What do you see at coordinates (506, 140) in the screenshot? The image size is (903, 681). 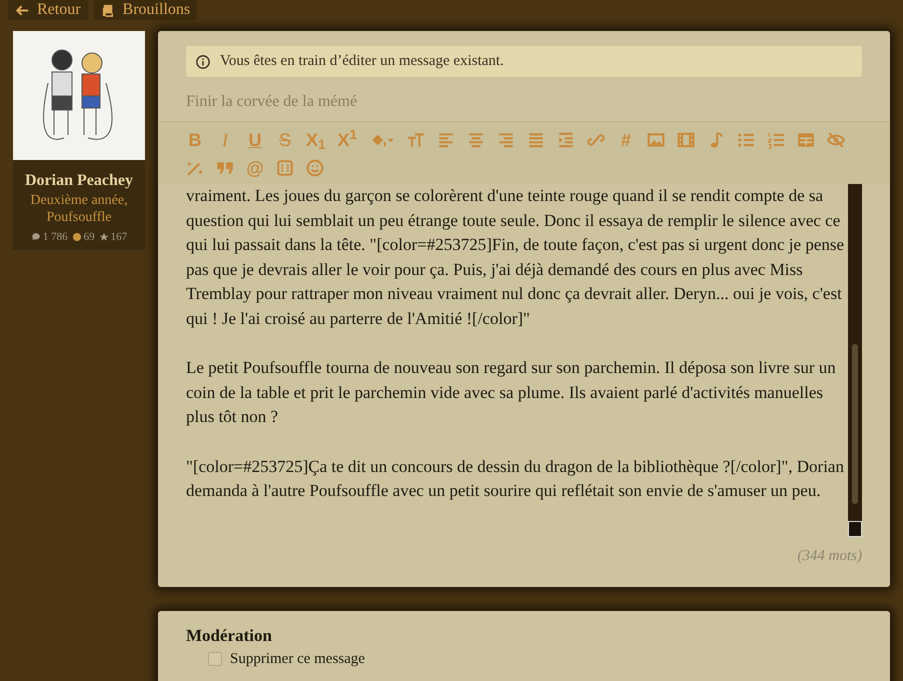 I see `align-right-icon` at bounding box center [506, 140].